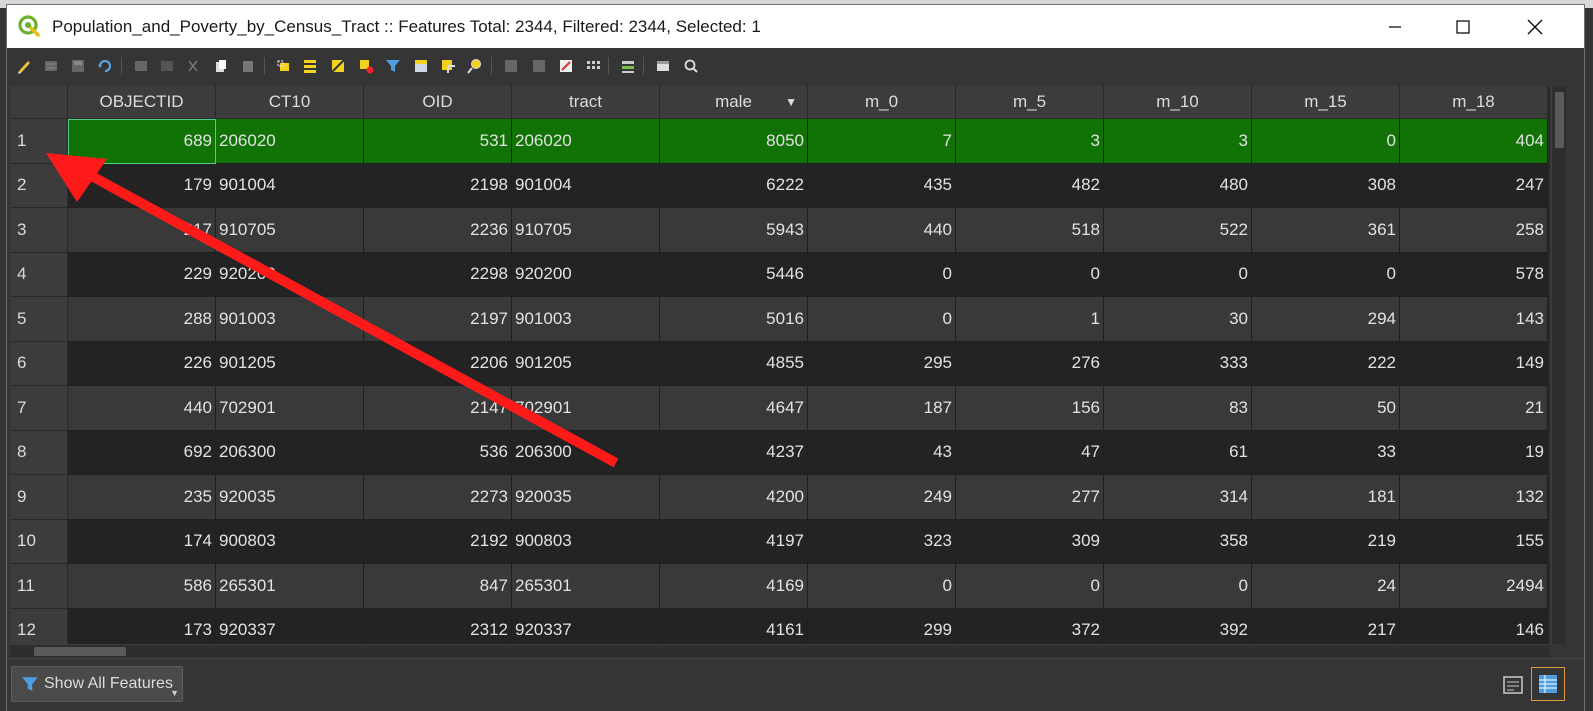 The width and height of the screenshot is (1593, 711). What do you see at coordinates (586, 363) in the screenshot?
I see `table-cell: 901205` at bounding box center [586, 363].